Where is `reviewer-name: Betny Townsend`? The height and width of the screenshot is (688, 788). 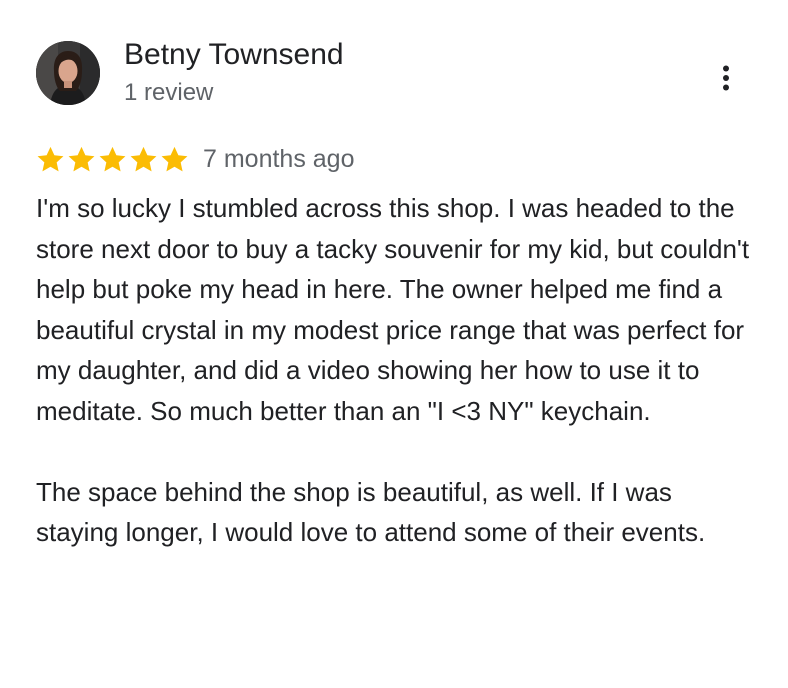 reviewer-name: Betny Townsend is located at coordinates (234, 55).